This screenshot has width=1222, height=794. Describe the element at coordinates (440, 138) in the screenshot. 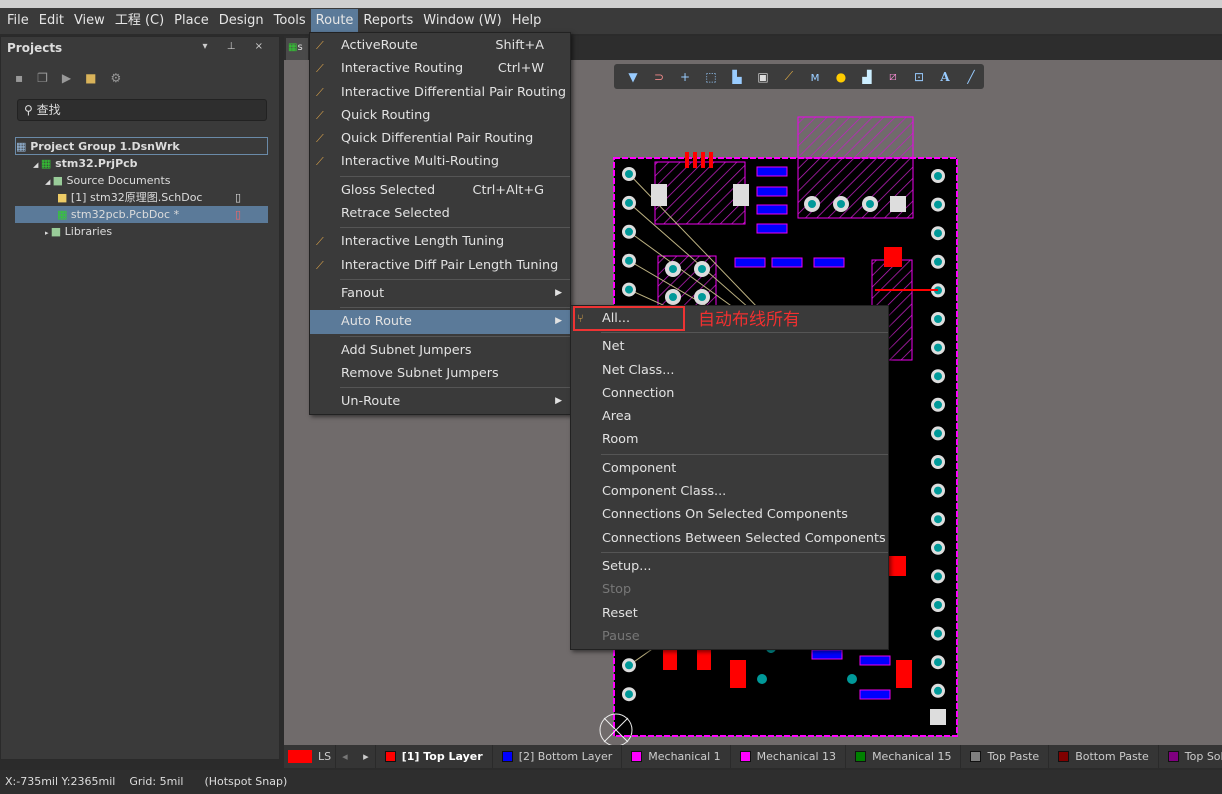

I see `route-menu-quick-differential-pair-routing: ⟋ Quick Differential Pair Routing` at that location.